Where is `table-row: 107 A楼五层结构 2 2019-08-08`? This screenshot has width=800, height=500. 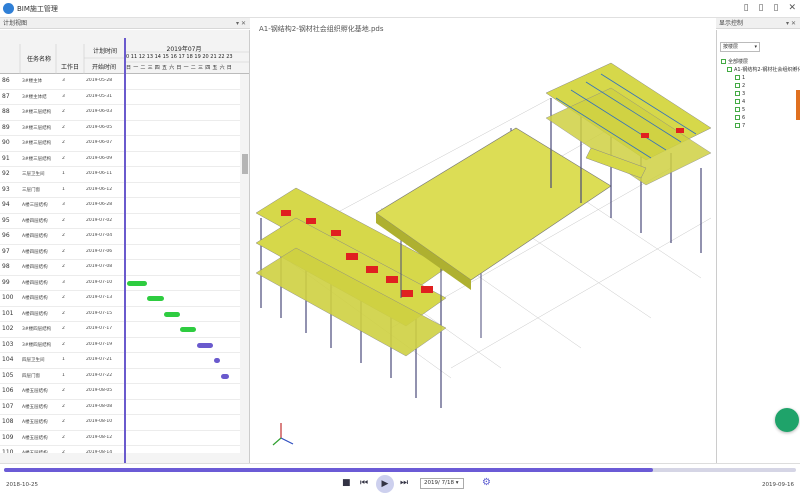
table-row: 107 A楼五层结构 2 2019-08-08 is located at coordinates (120, 407).